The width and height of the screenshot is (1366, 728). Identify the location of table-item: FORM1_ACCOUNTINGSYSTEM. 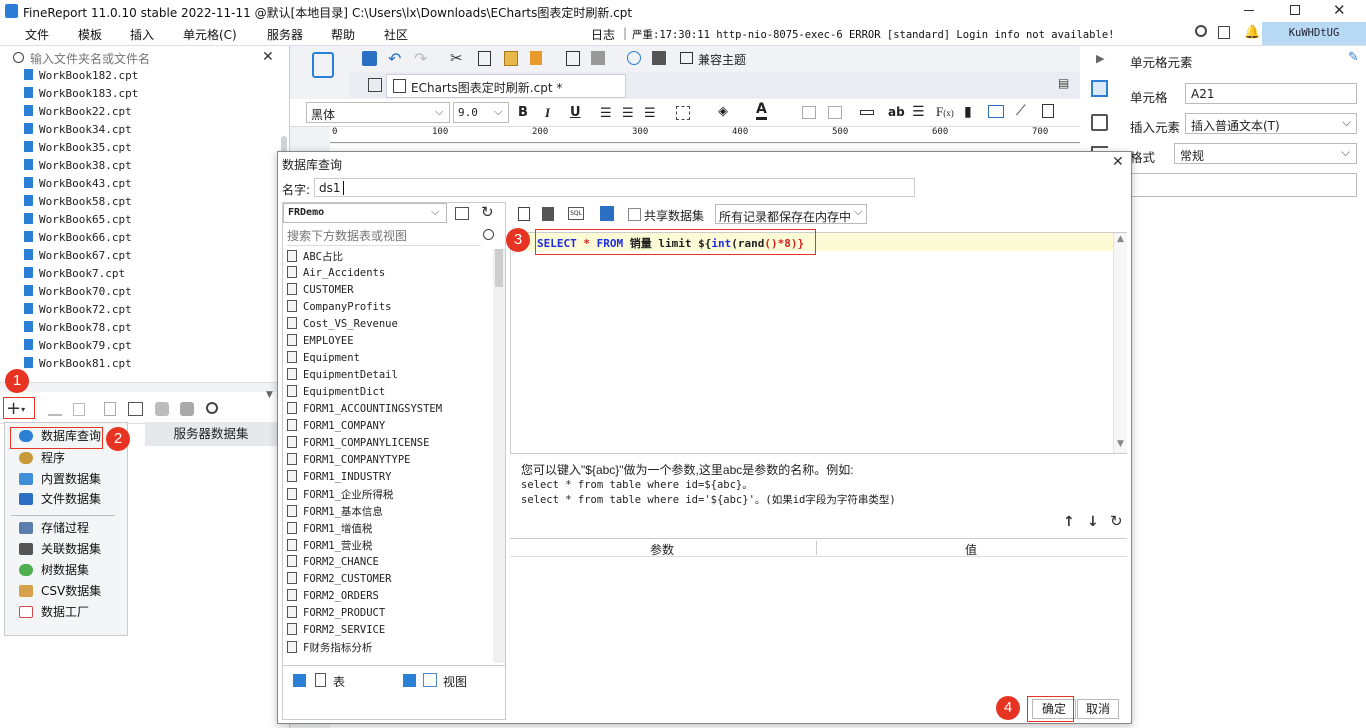
(389, 410).